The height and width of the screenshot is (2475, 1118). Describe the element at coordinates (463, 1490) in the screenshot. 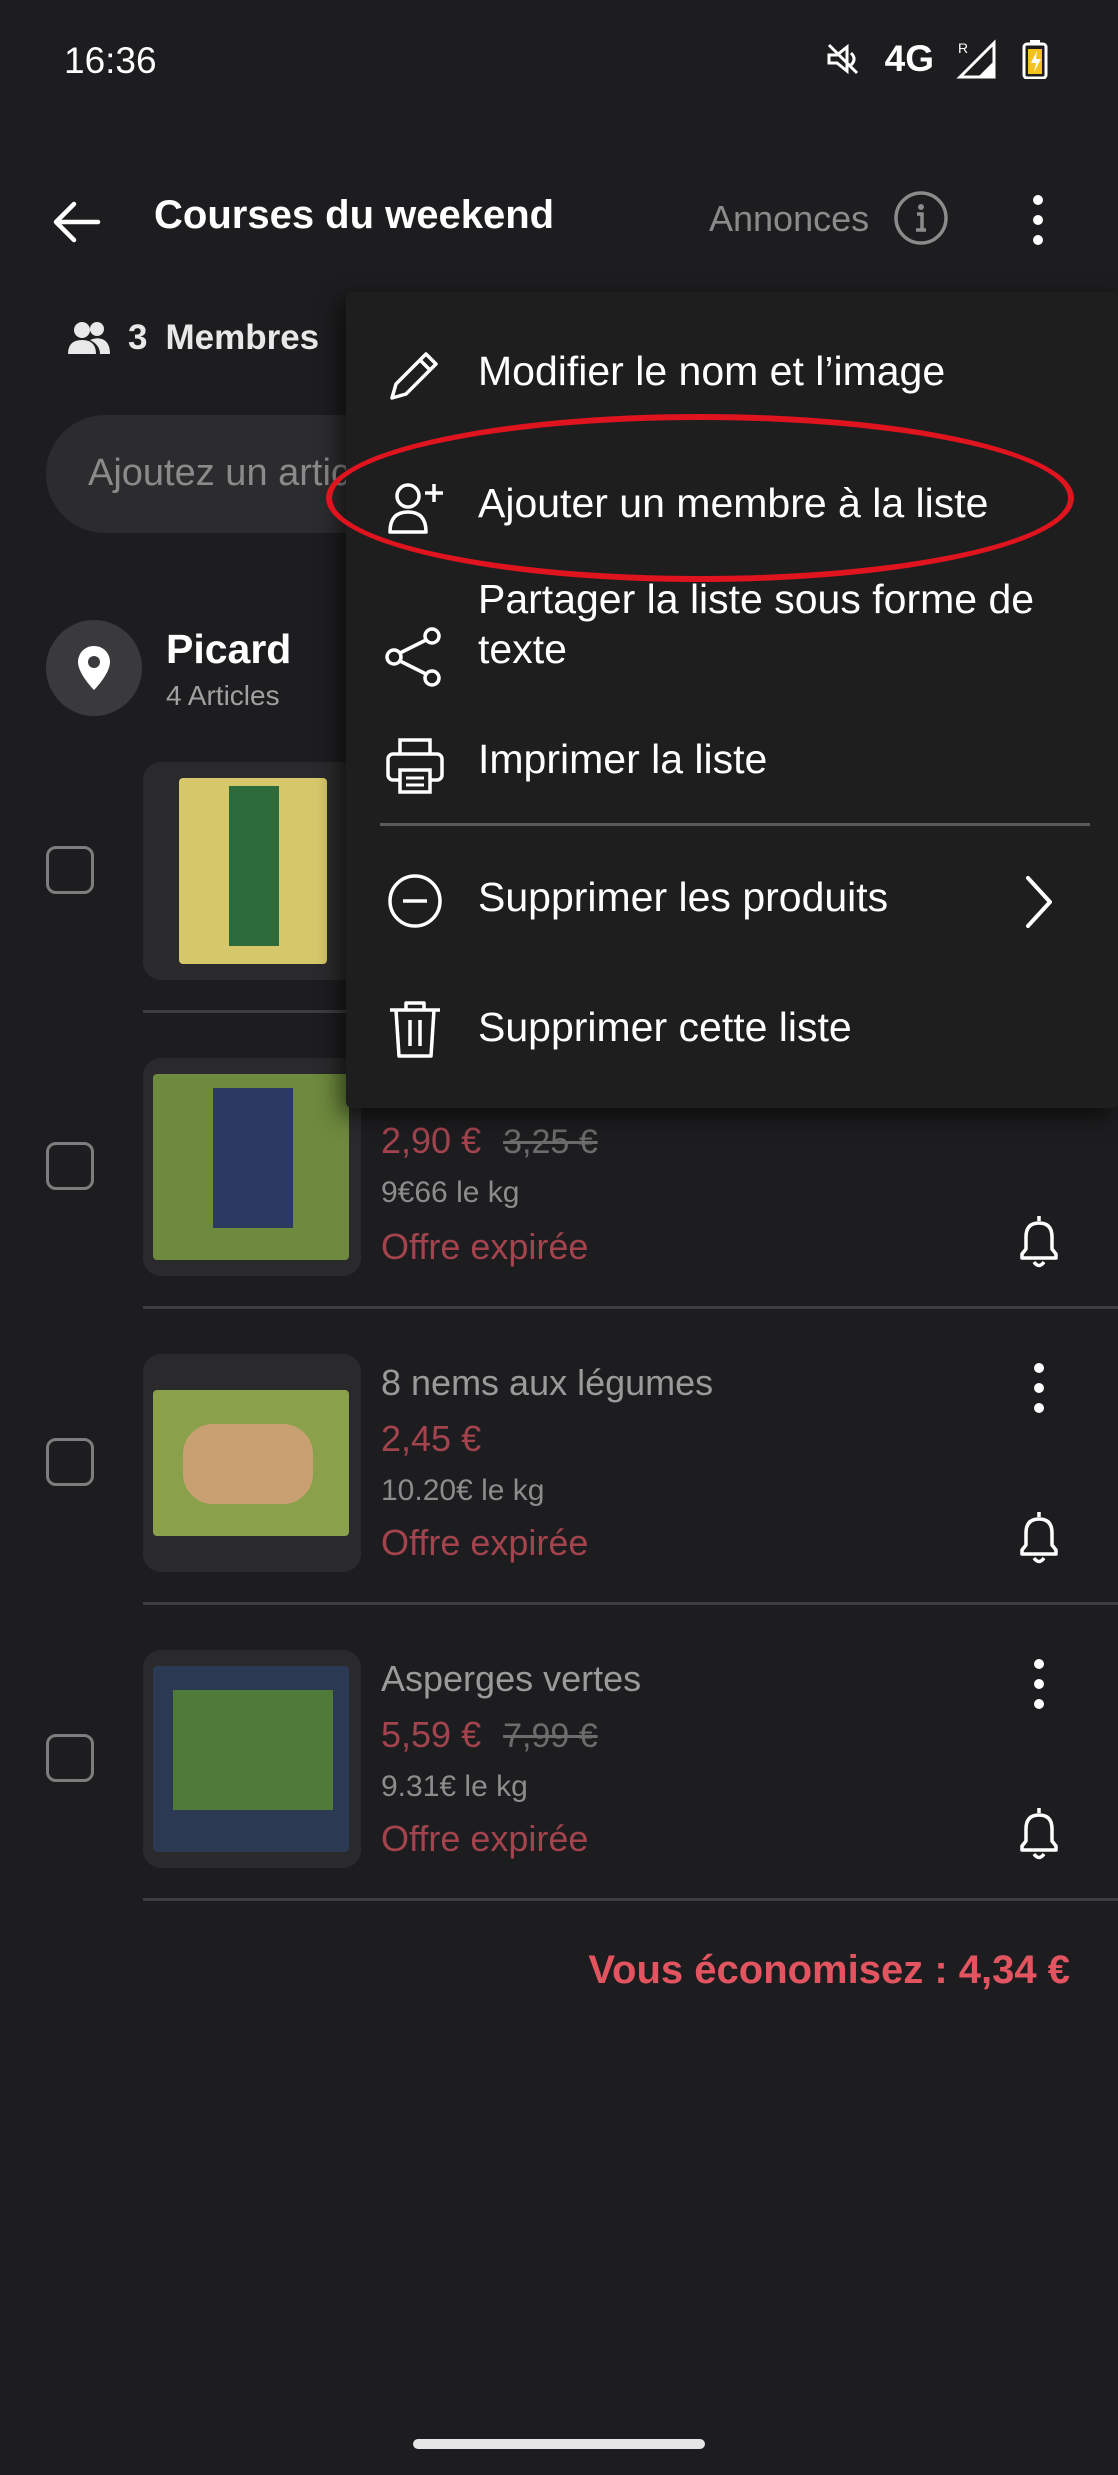

I see `product-unit-price: 10.20€ le kg` at that location.